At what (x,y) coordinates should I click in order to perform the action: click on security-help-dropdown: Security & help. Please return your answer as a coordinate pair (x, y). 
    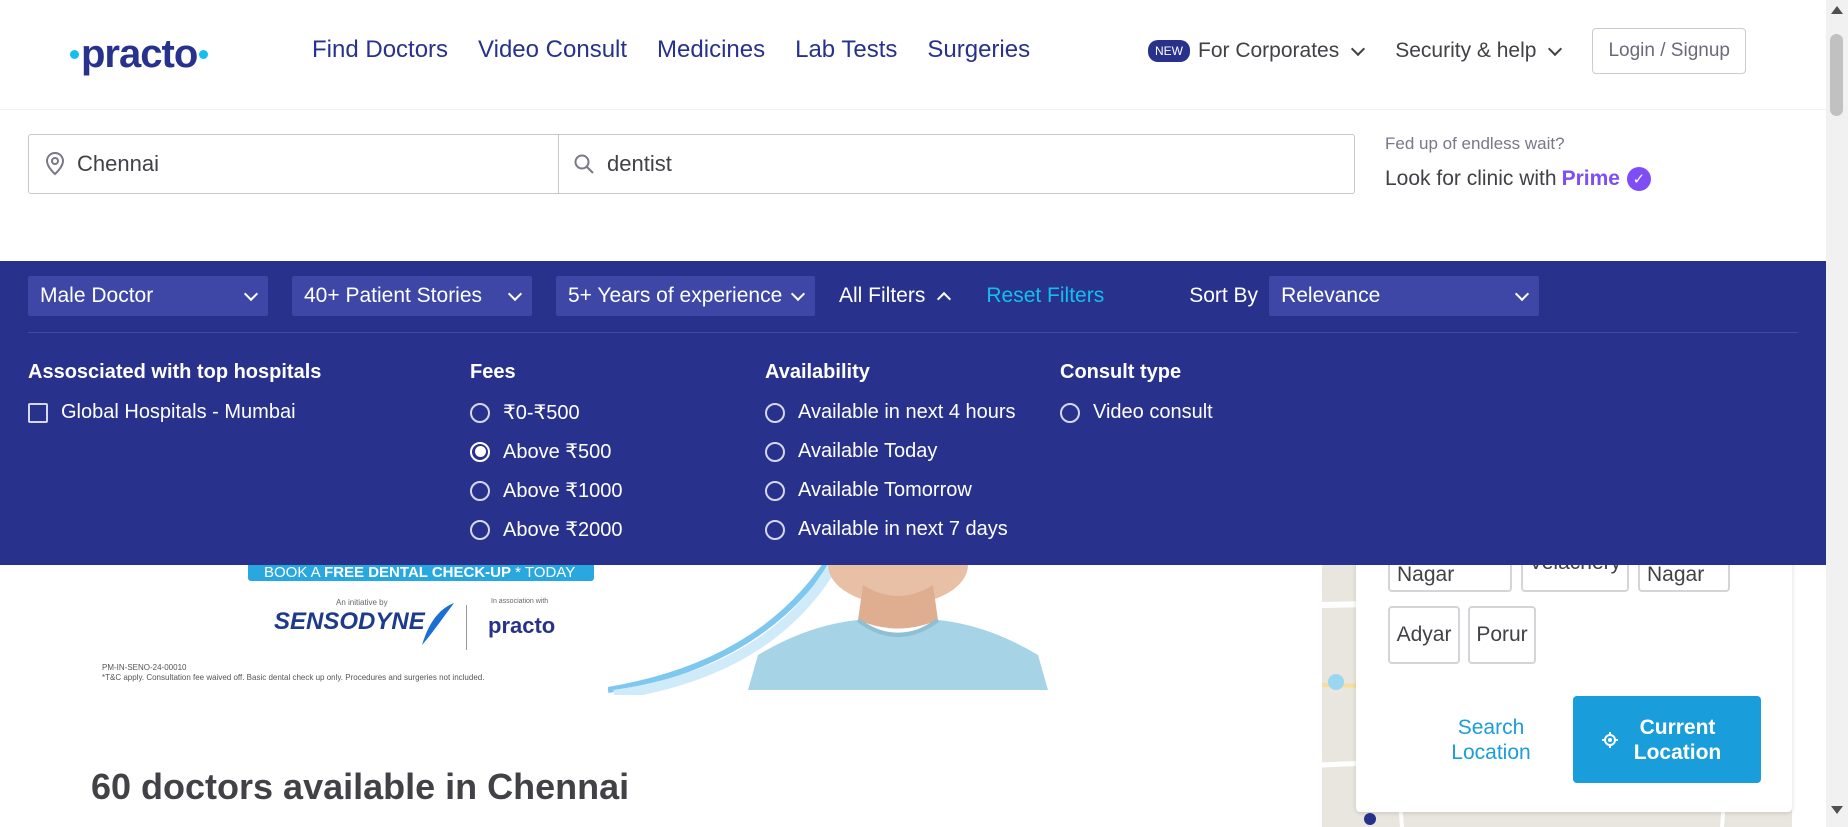
    Looking at the image, I should click on (1479, 51).